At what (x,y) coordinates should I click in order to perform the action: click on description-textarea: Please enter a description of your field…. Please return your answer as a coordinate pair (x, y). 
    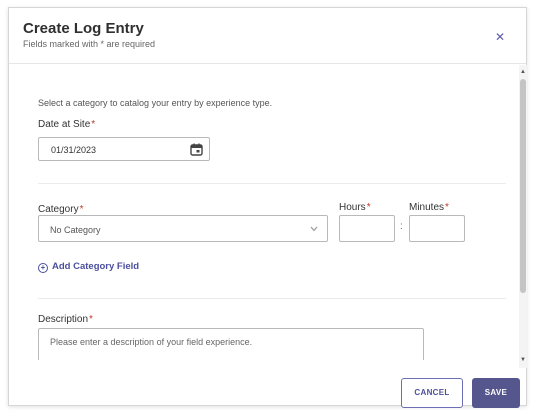
    Looking at the image, I should click on (231, 344).